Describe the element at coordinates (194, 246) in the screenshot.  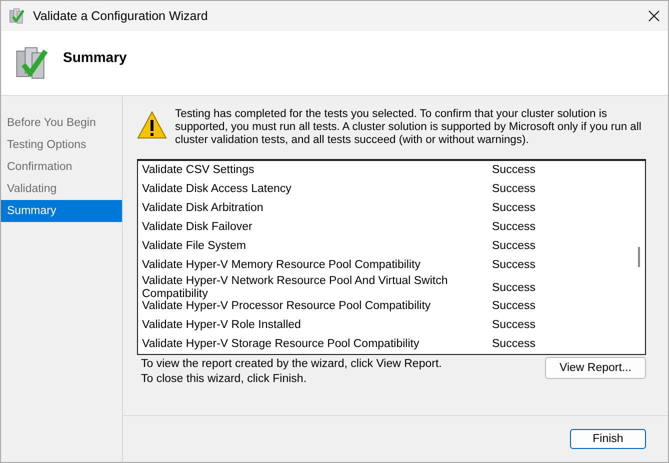
I see `test-name: Validate File System` at that location.